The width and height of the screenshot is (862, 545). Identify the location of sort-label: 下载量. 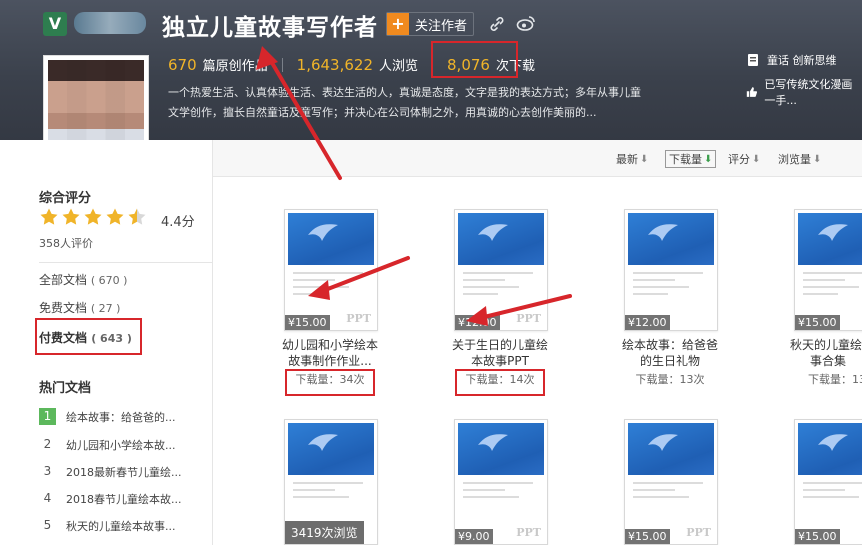
(685, 159).